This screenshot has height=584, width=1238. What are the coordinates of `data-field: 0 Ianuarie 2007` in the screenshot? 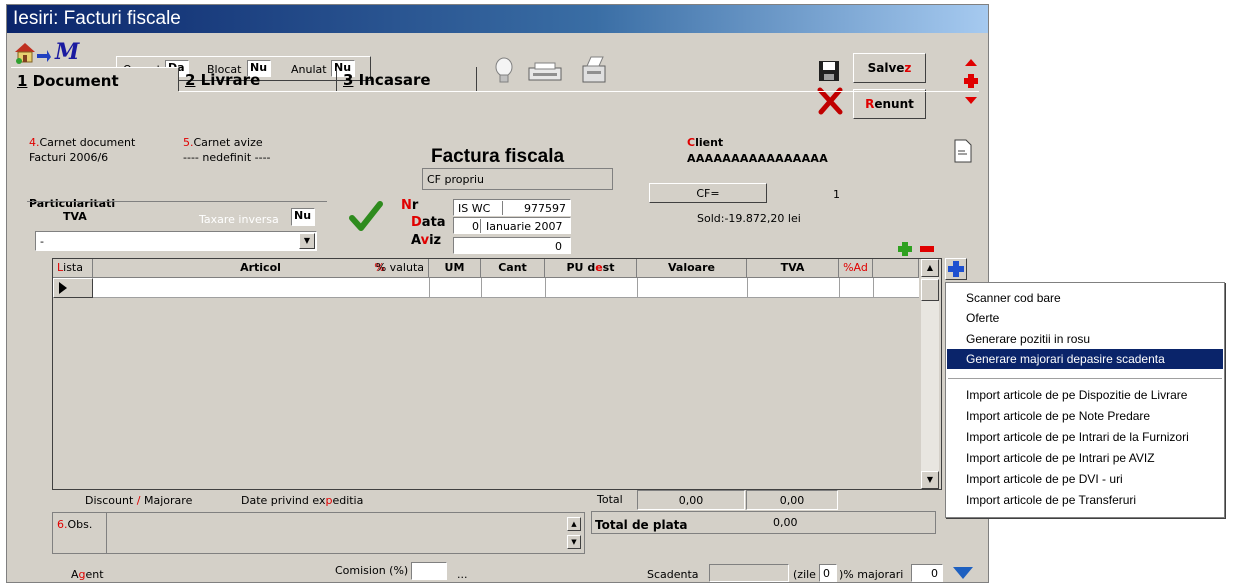 It's located at (512, 225).